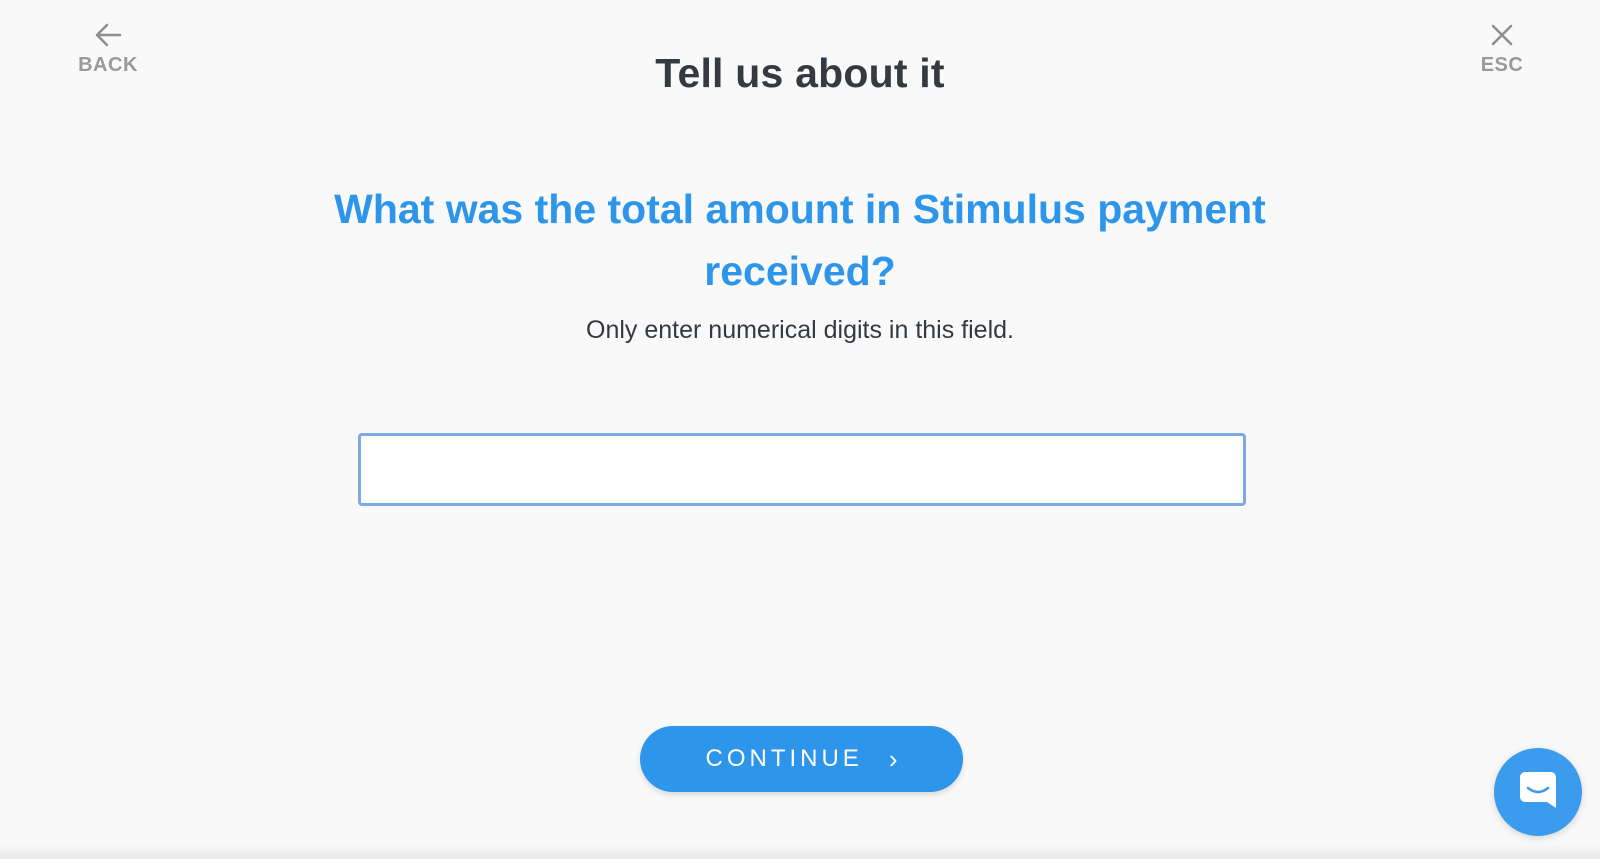  Describe the element at coordinates (800, 73) in the screenshot. I see `page-title: Tell us about it` at that location.